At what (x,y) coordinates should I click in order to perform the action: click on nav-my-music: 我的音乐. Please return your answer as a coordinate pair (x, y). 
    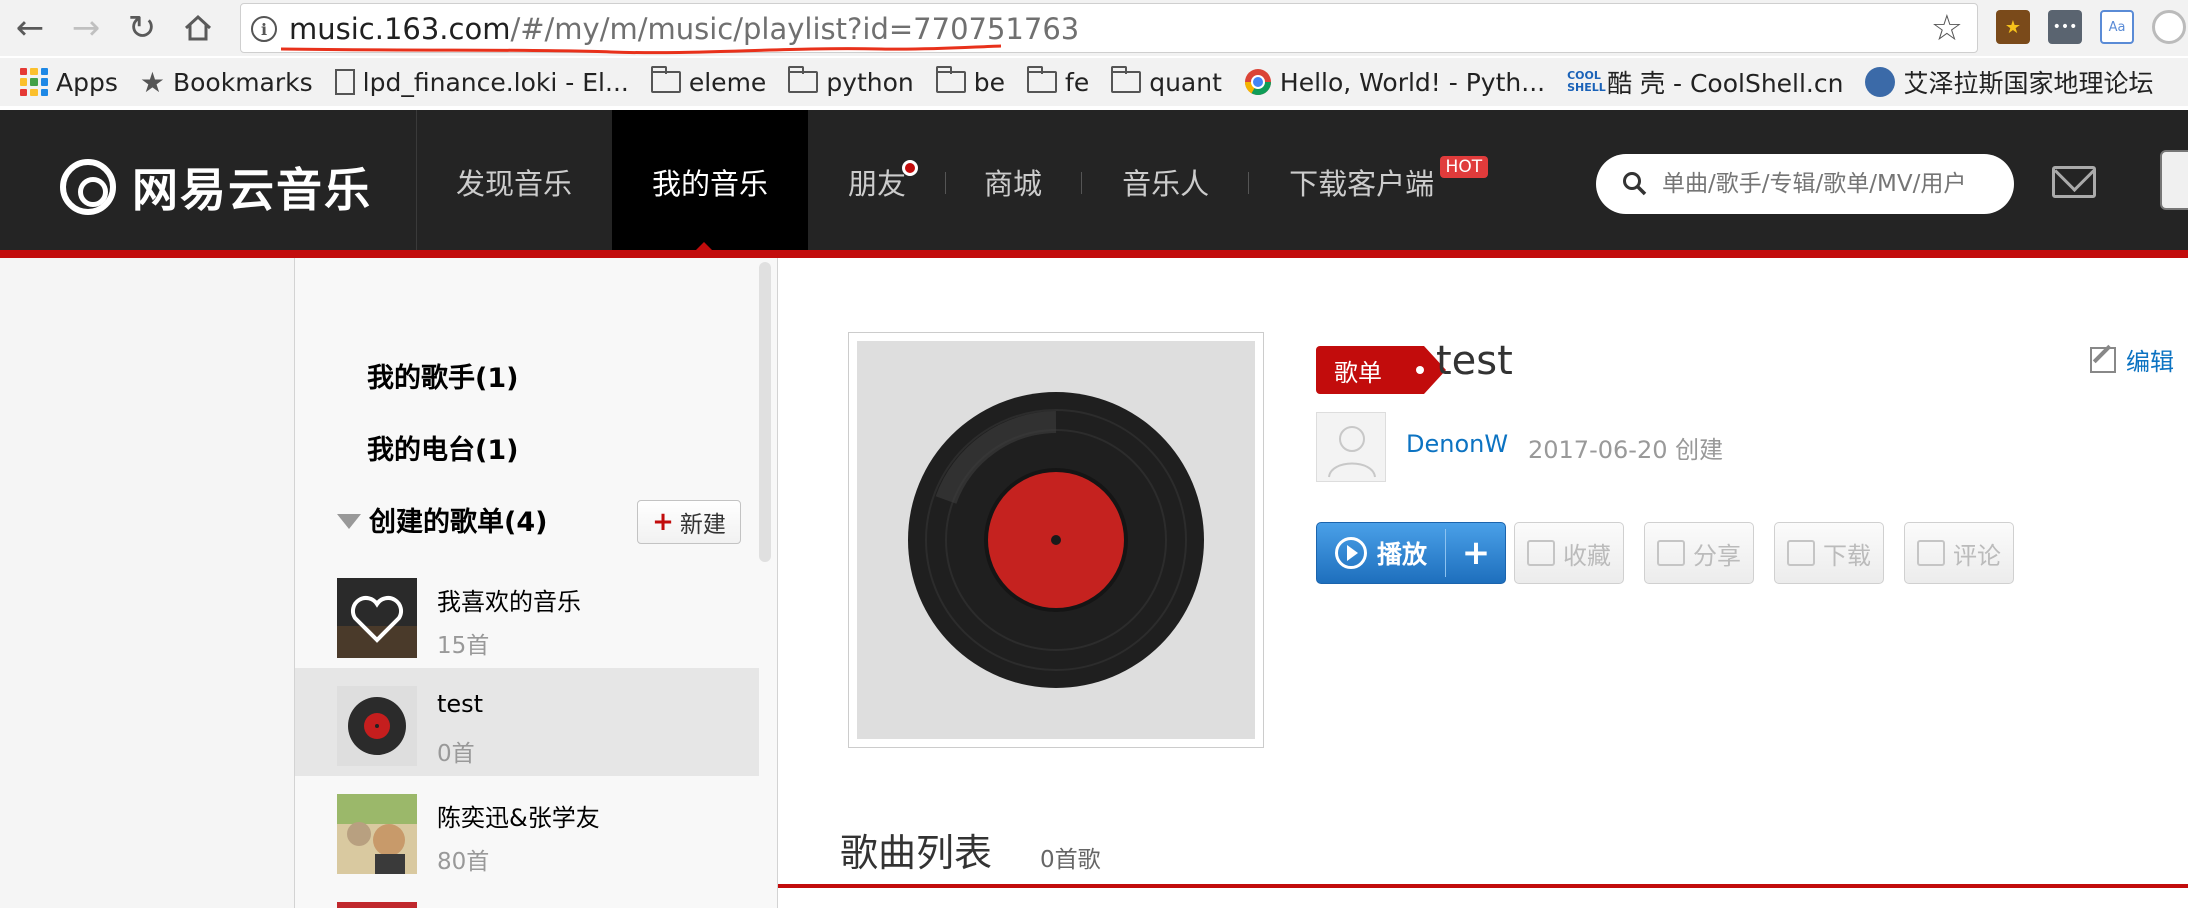
    Looking at the image, I should click on (710, 182).